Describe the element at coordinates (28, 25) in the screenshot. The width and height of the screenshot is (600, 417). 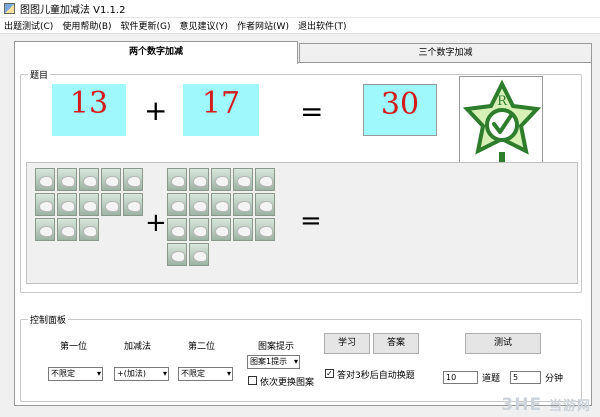
I see `menu-test: 出题测试(C)` at that location.